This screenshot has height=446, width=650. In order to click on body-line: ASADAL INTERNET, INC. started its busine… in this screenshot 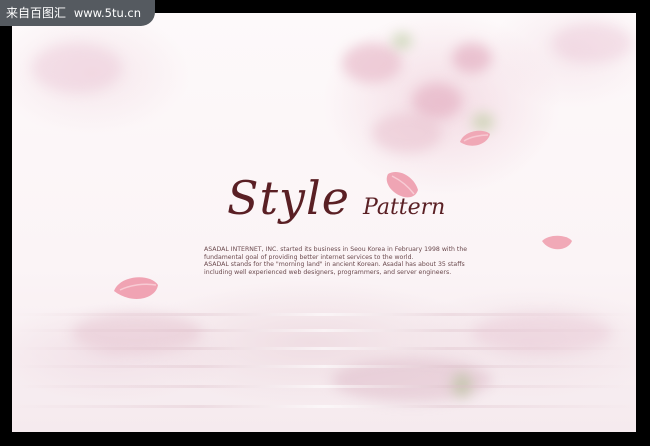, I will do `click(336, 249)`.